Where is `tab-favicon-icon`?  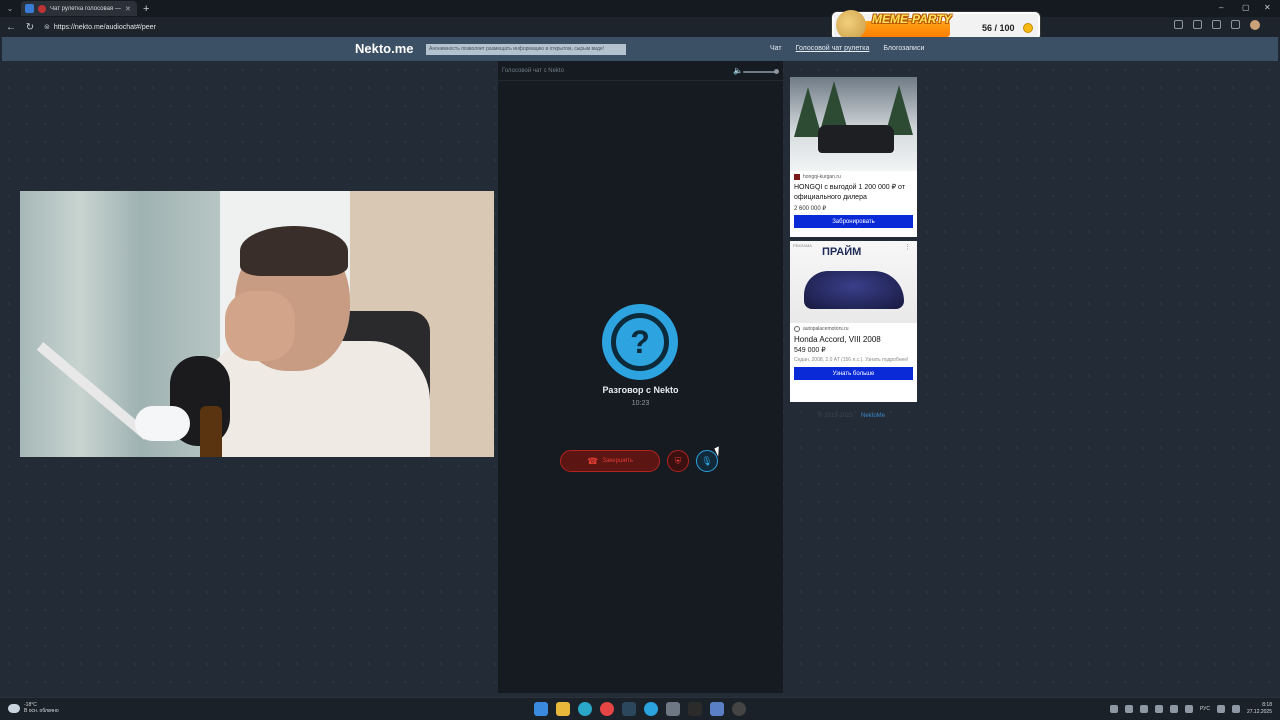
tab-favicon-icon is located at coordinates (29, 8).